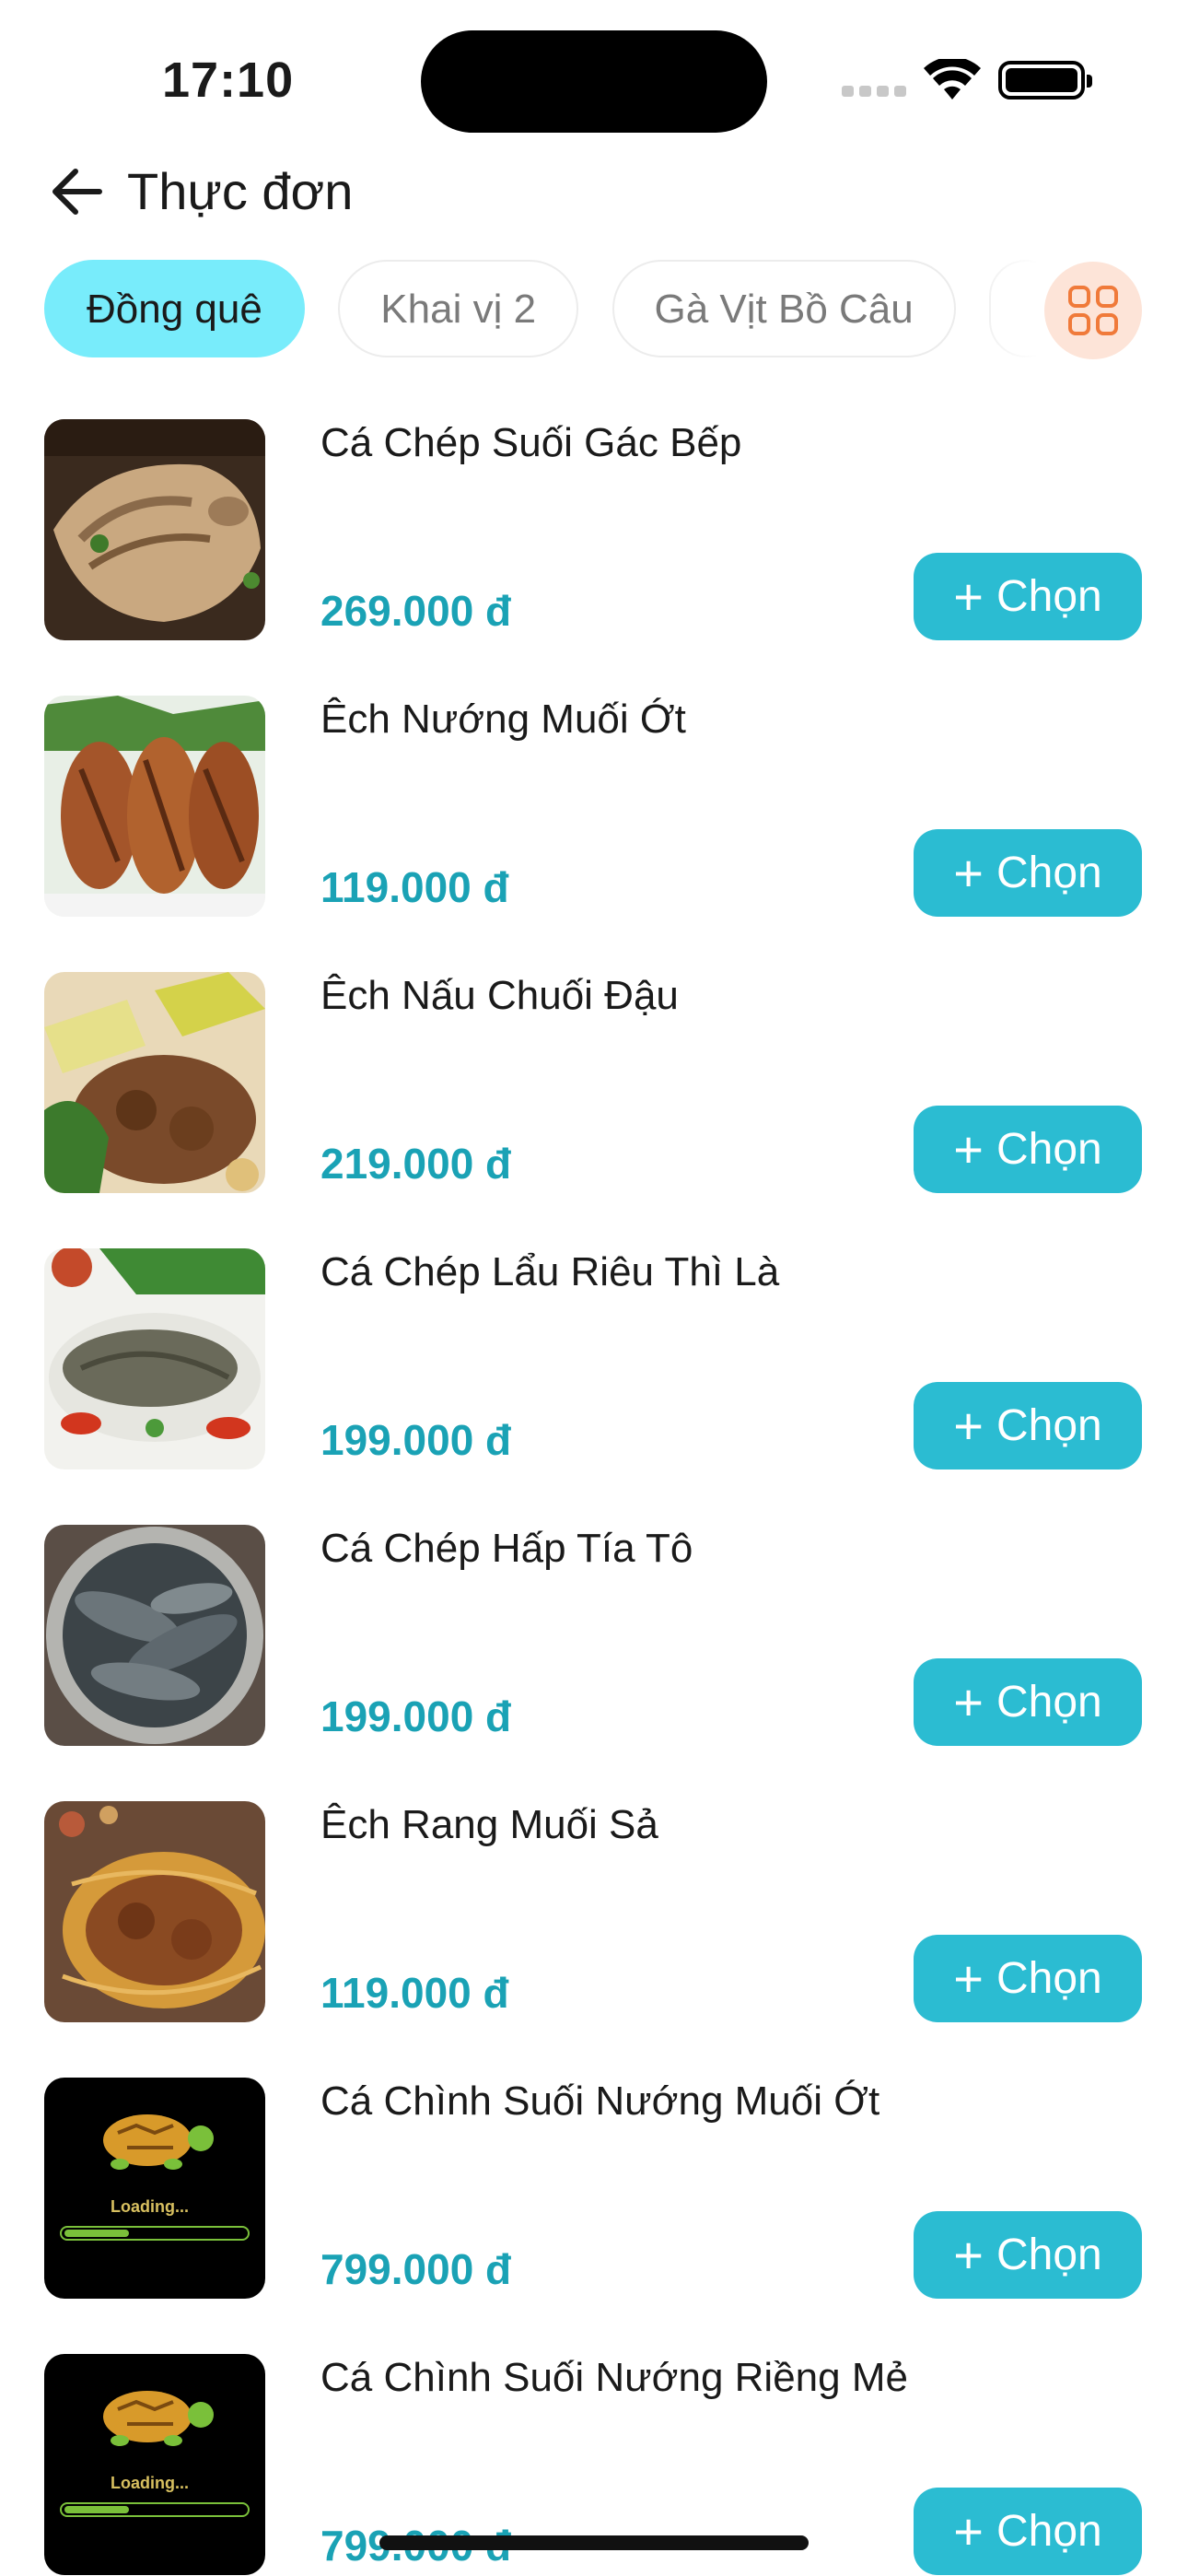 This screenshot has width=1188, height=2576. What do you see at coordinates (614, 2377) in the screenshot?
I see `item-name: Cá Chình Suối Nướng Riềng Mẻ` at bounding box center [614, 2377].